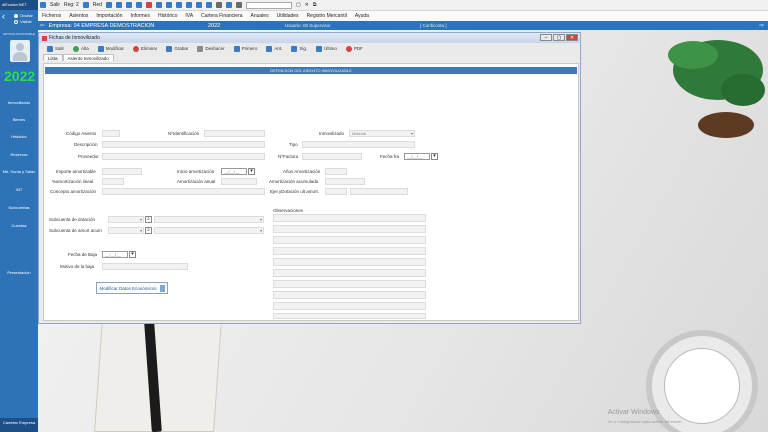  I want to click on network-icon, so click(85, 5).